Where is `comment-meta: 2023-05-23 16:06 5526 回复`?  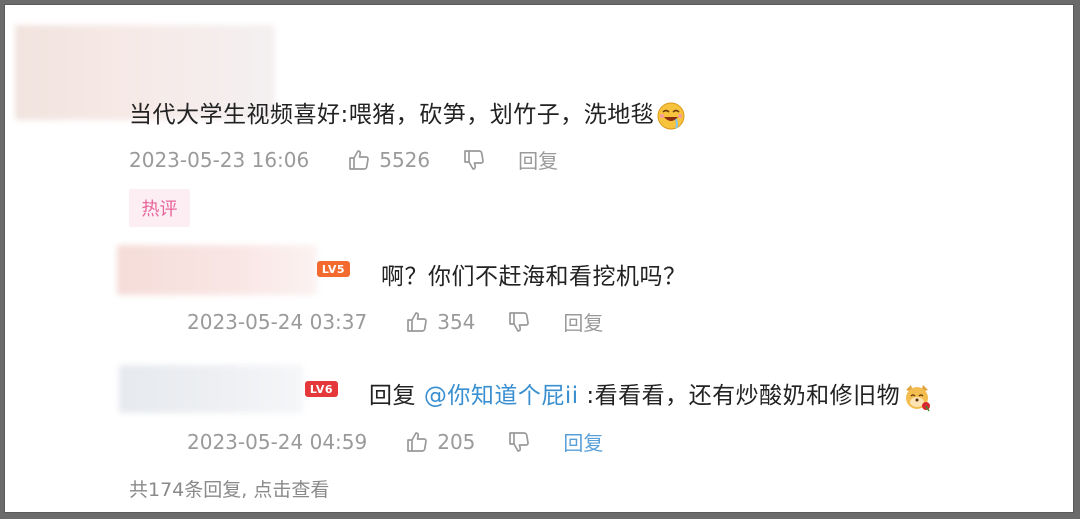
comment-meta: 2023-05-23 16:06 5526 回复 is located at coordinates (343, 159).